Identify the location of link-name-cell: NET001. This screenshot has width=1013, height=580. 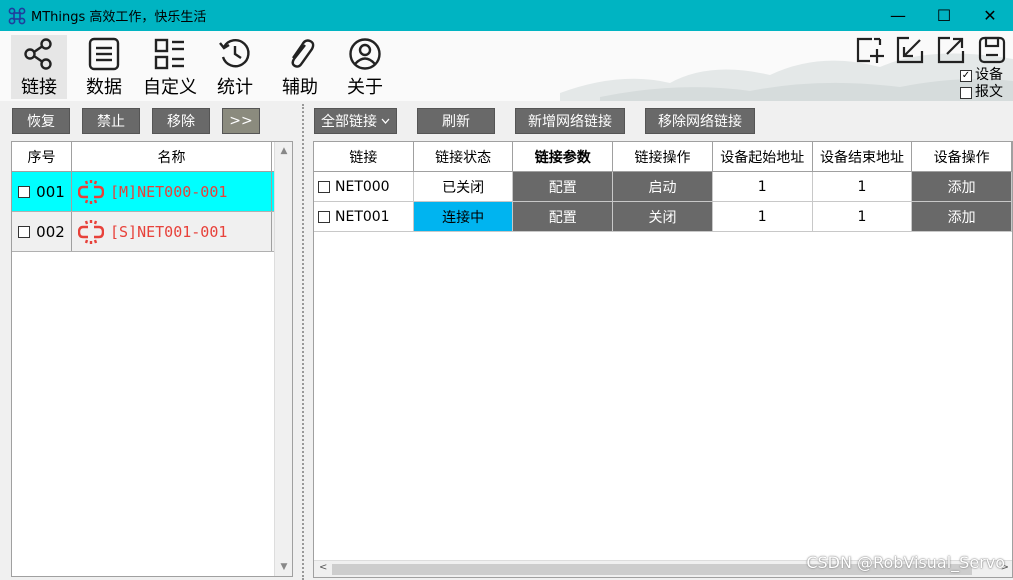
(364, 216).